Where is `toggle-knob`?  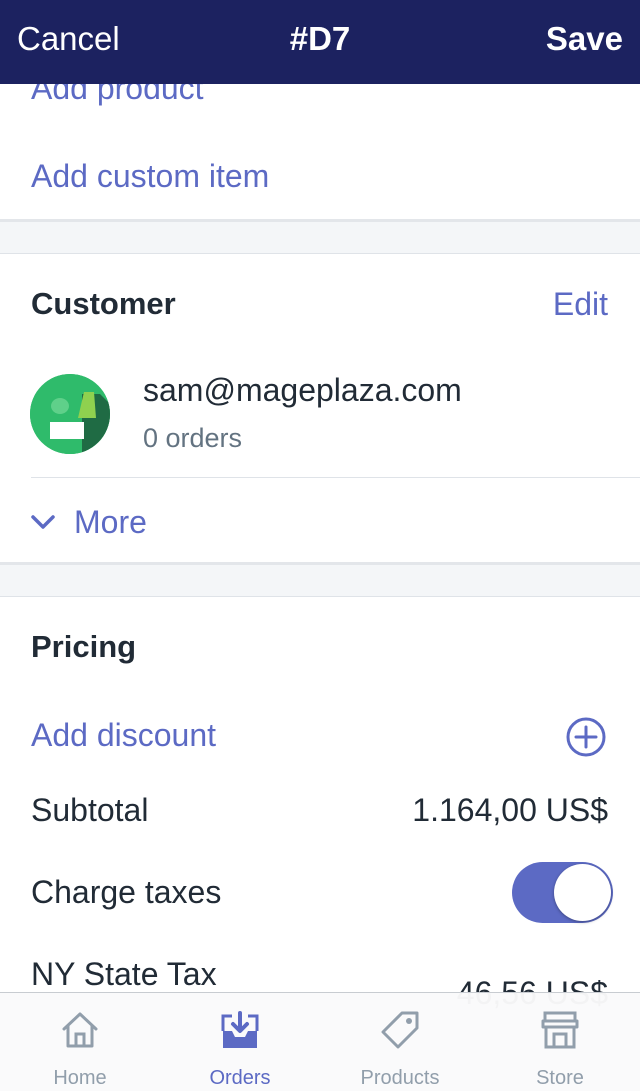
toggle-knob is located at coordinates (582, 892).